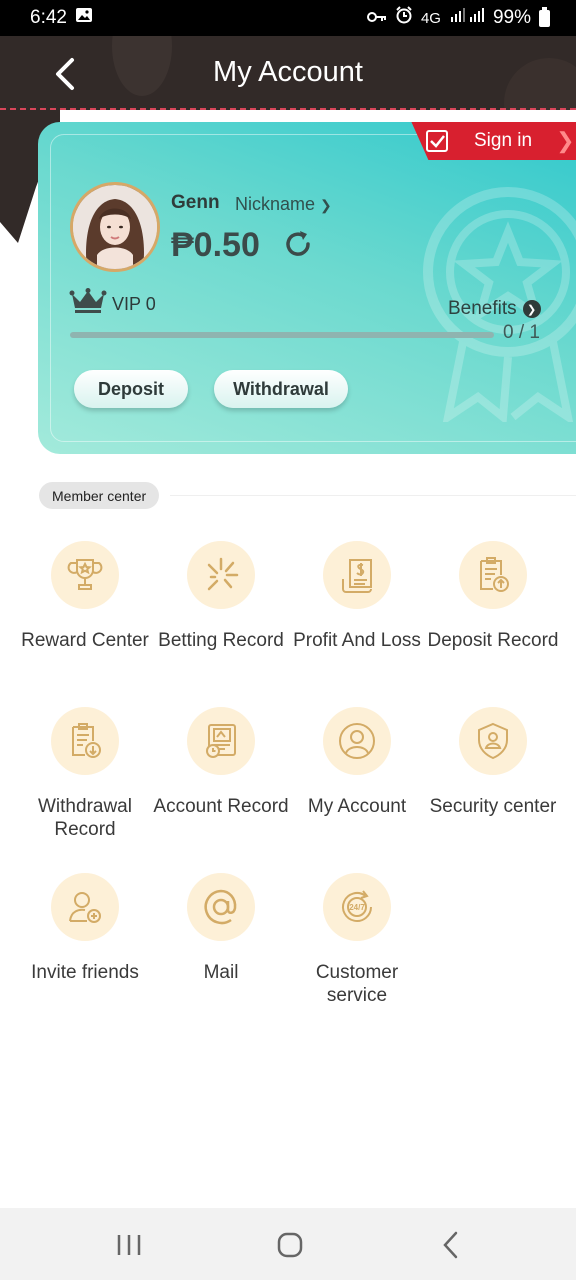 The width and height of the screenshot is (576, 1280). I want to click on deposit-button: Deposit, so click(131, 389).